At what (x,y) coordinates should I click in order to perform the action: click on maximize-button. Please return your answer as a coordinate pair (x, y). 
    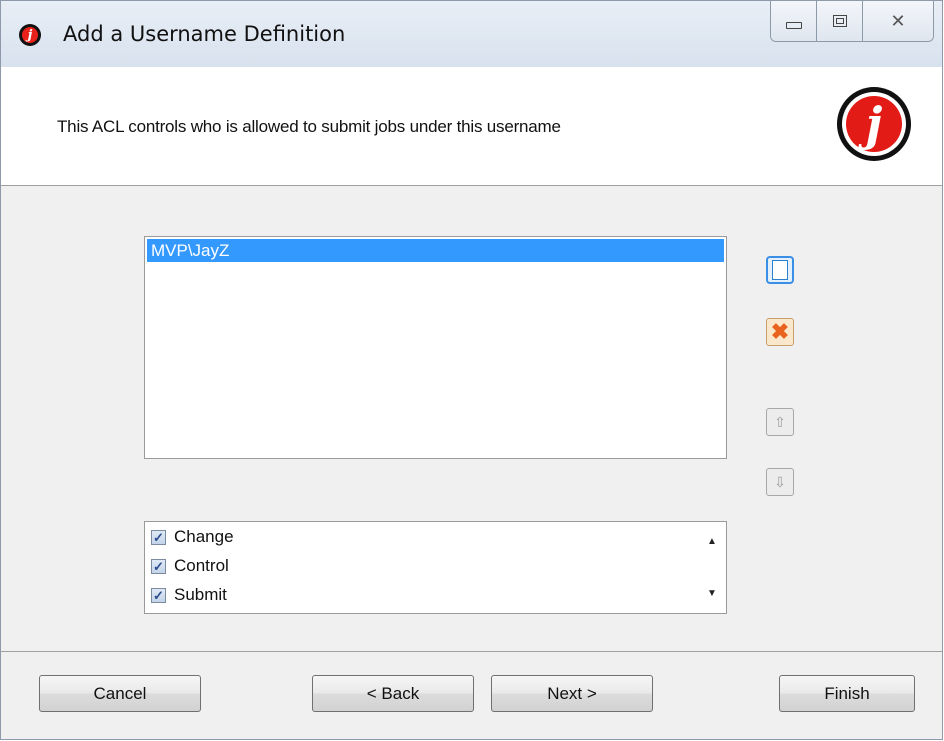
    Looking at the image, I should click on (840, 21).